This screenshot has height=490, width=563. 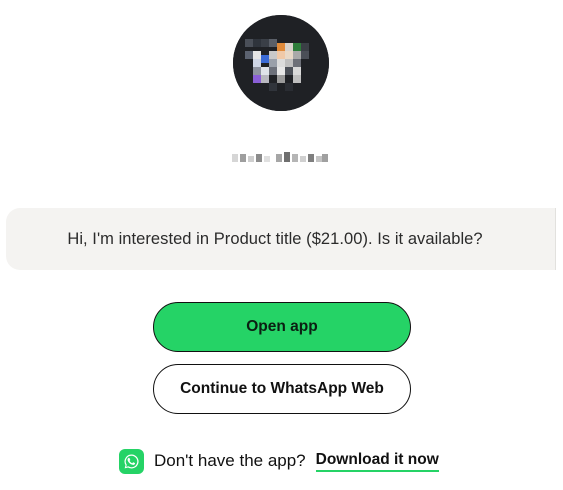 I want to click on download-prompt-text: Don't have the app?, so click(x=230, y=460).